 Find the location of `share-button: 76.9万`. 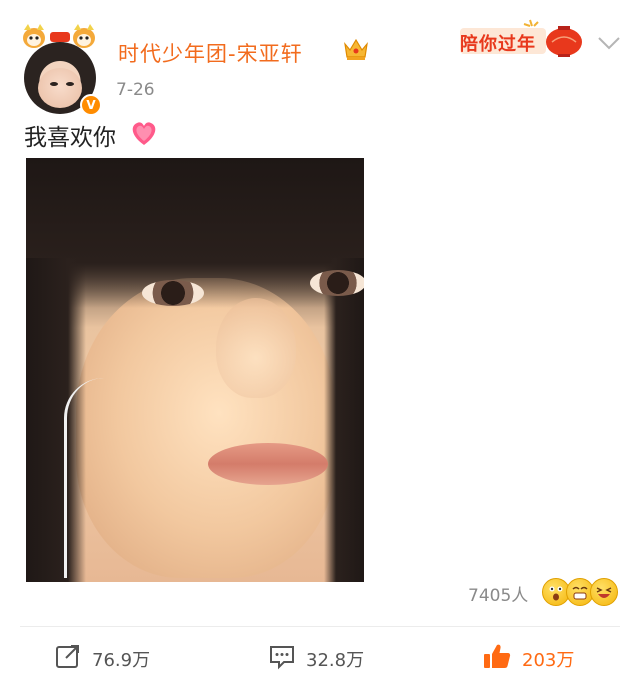

share-button: 76.9万 is located at coordinates (114, 656).